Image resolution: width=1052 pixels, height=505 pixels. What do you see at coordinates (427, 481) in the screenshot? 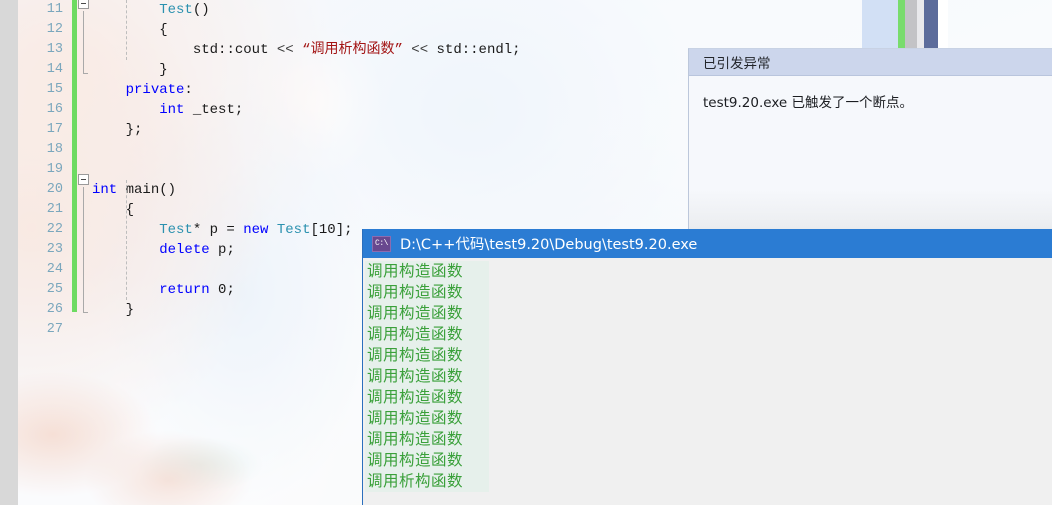
I see `console-output-line: 调用析构函数` at bounding box center [427, 481].